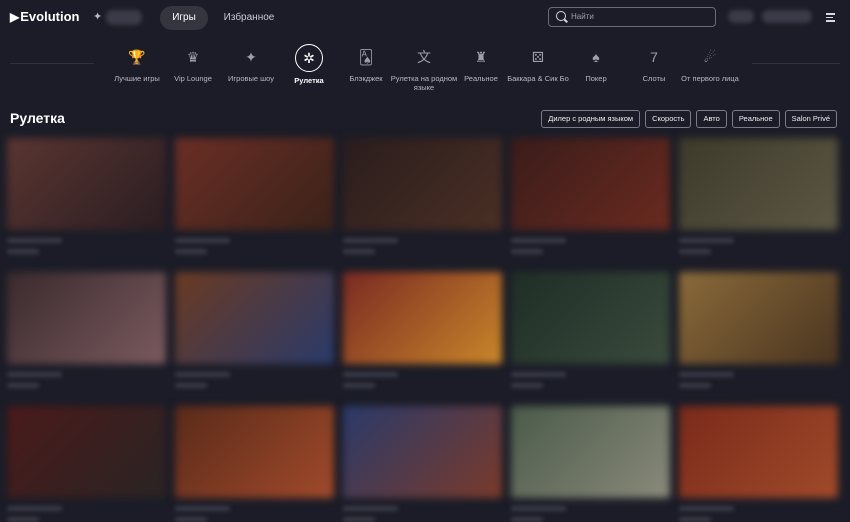 The width and height of the screenshot is (850, 522). What do you see at coordinates (787, 16) in the screenshot?
I see `blurred-account` at bounding box center [787, 16].